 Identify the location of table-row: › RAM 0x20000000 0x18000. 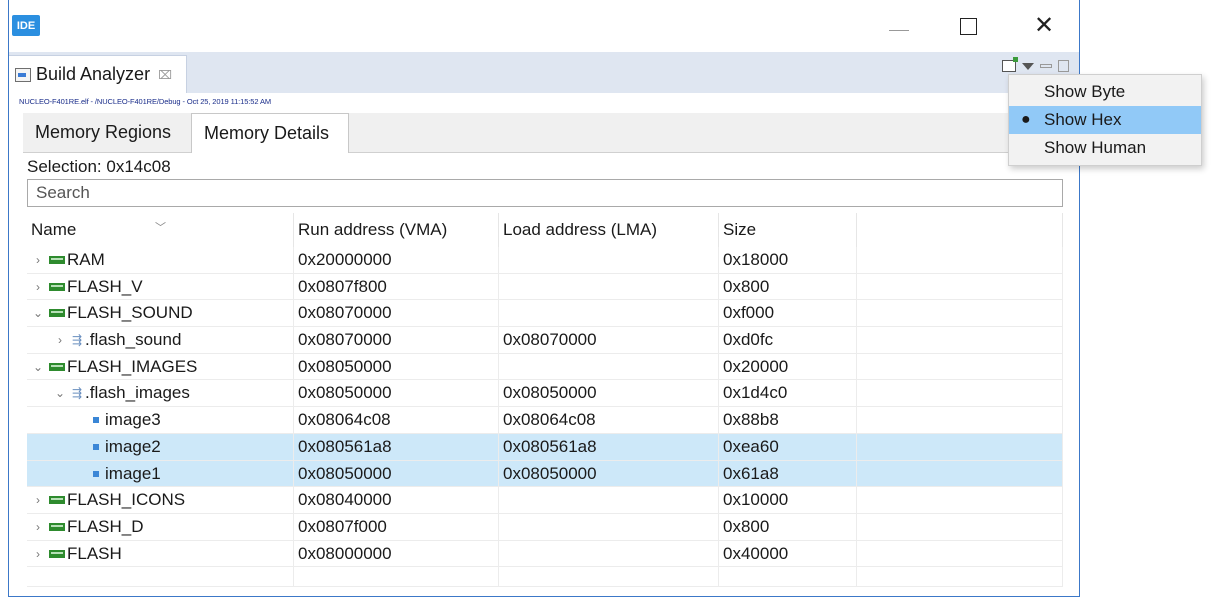
(545, 260).